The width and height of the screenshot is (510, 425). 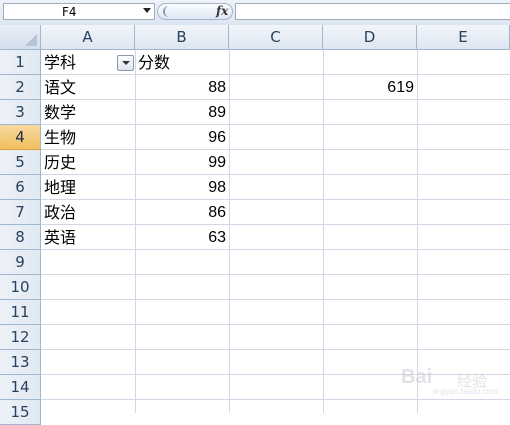 I want to click on row-header-8: 8, so click(x=20, y=237).